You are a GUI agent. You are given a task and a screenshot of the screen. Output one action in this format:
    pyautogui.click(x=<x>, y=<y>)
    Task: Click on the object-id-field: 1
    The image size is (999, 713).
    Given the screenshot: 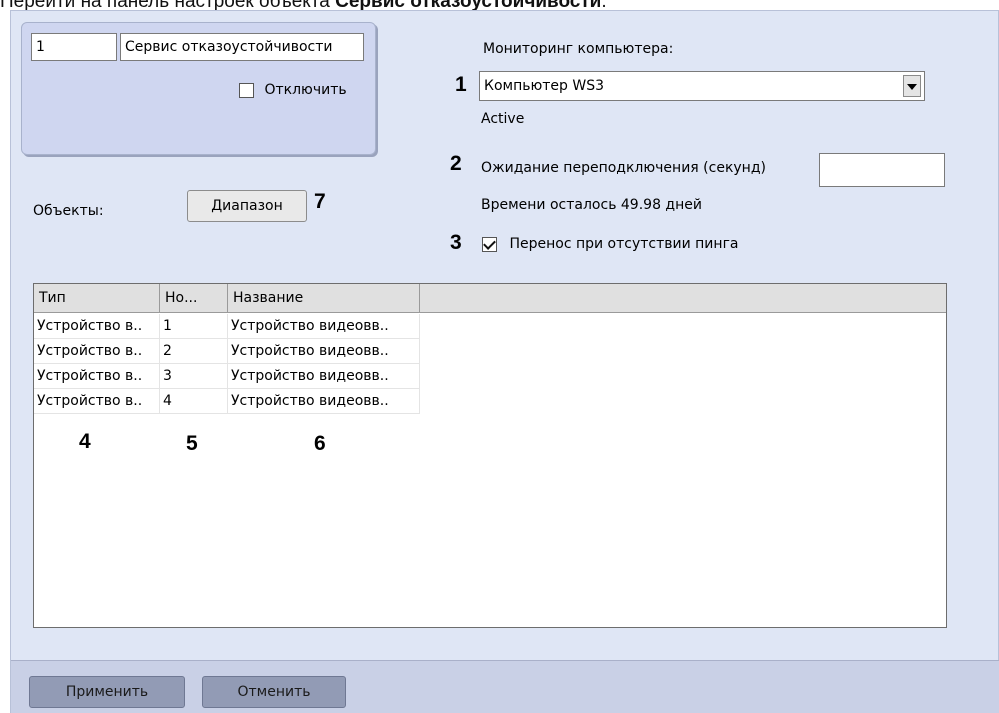 What is the action you would take?
    pyautogui.click(x=74, y=47)
    